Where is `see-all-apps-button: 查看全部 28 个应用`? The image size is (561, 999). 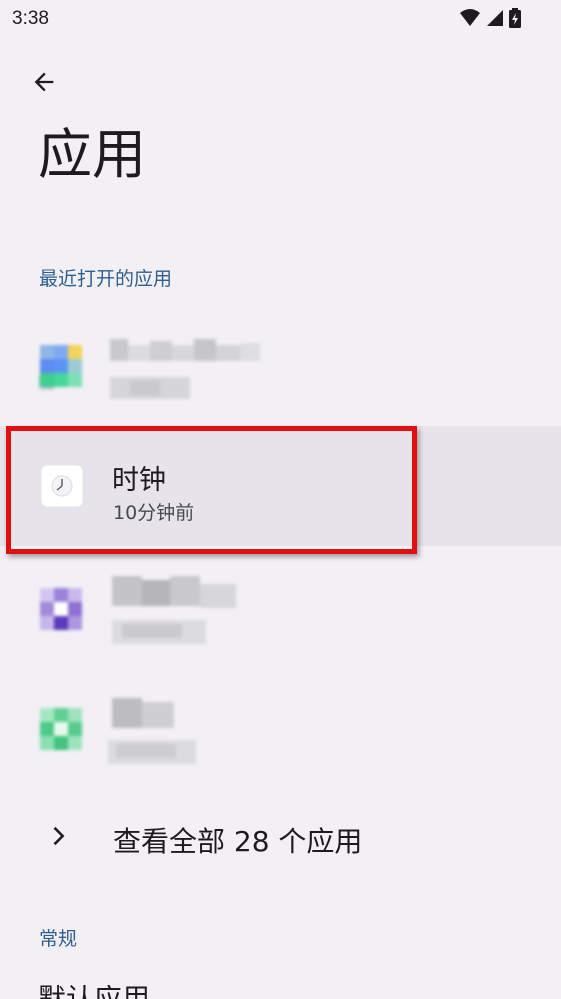 see-all-apps-button: 查看全部 28 个应用 is located at coordinates (280, 838).